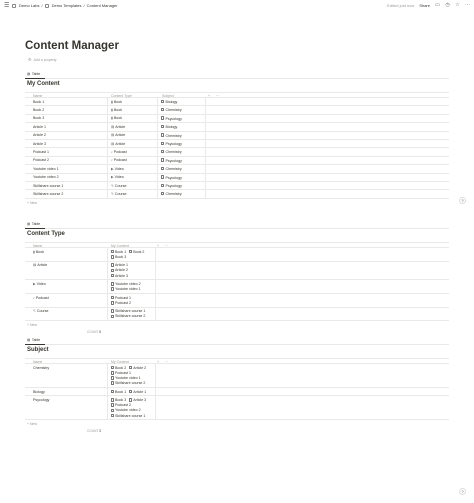  Describe the element at coordinates (41, 298) in the screenshot. I see `cell-name: ♪ Podcast` at that location.